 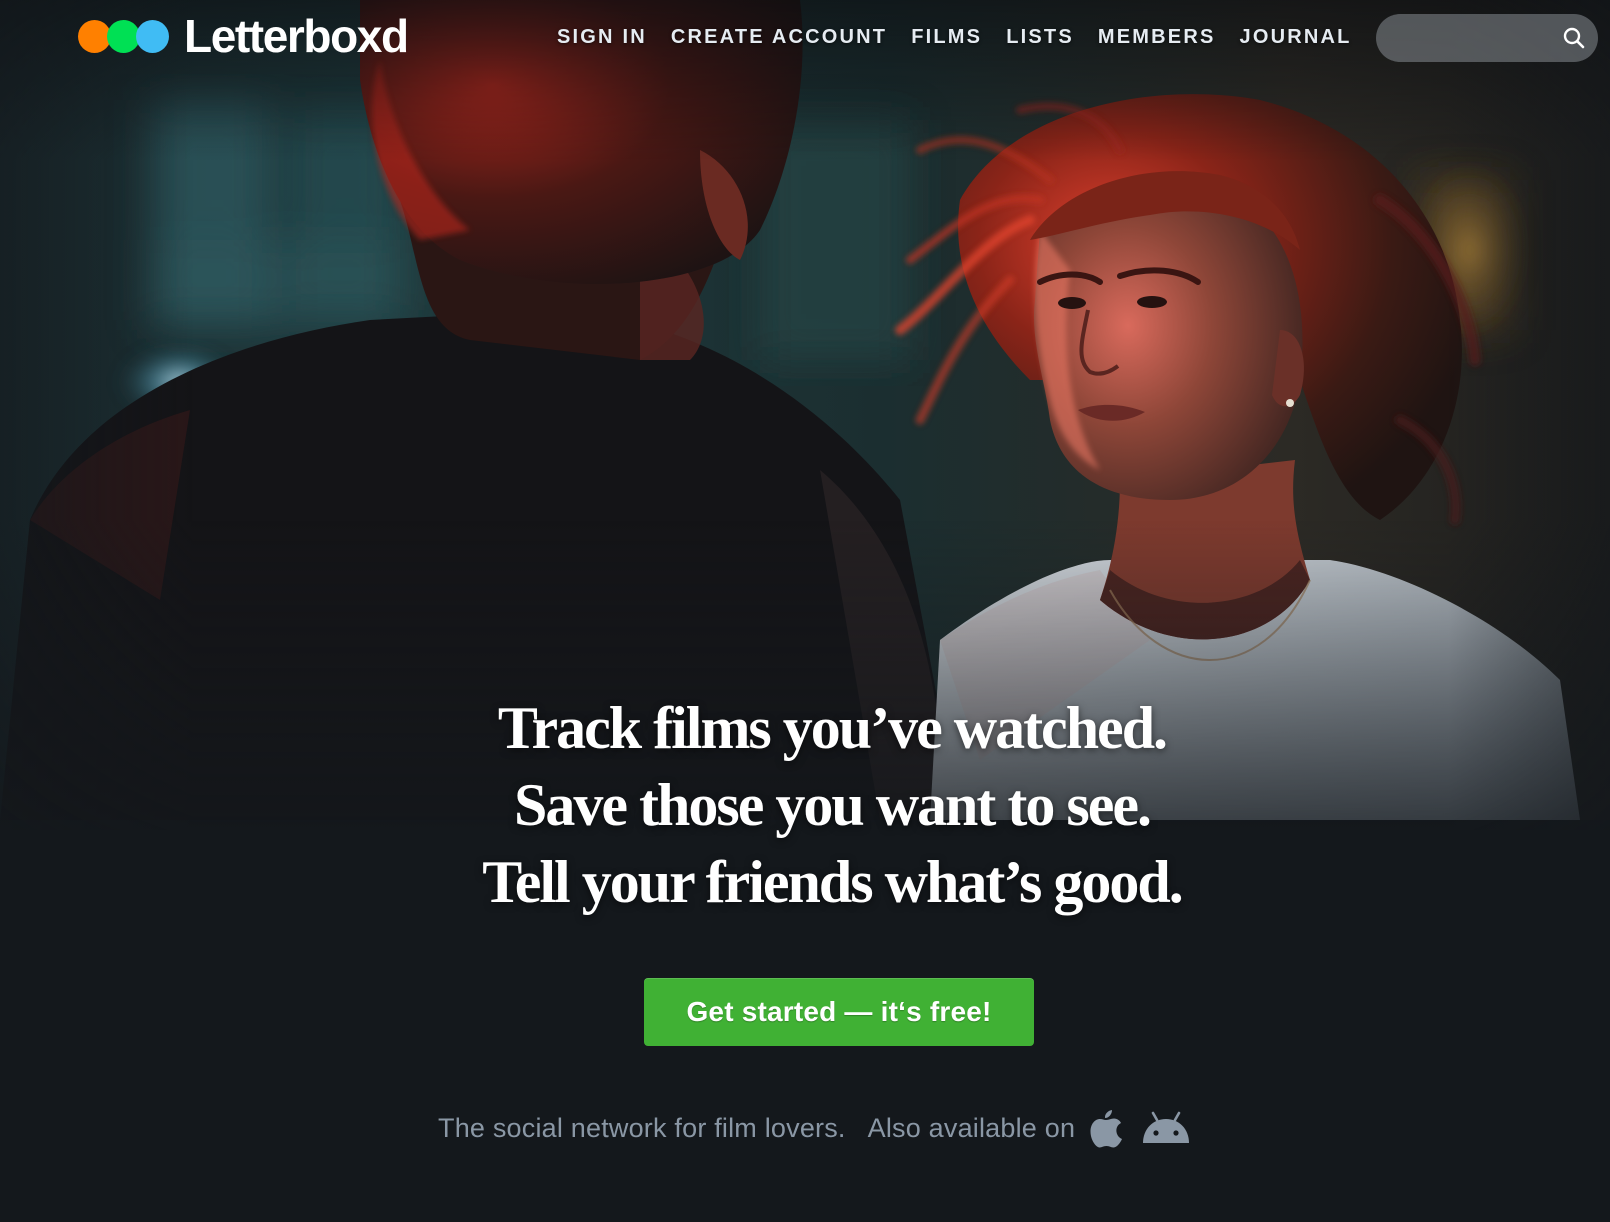 What do you see at coordinates (1040, 37) in the screenshot?
I see `nav-lists: LISTS` at bounding box center [1040, 37].